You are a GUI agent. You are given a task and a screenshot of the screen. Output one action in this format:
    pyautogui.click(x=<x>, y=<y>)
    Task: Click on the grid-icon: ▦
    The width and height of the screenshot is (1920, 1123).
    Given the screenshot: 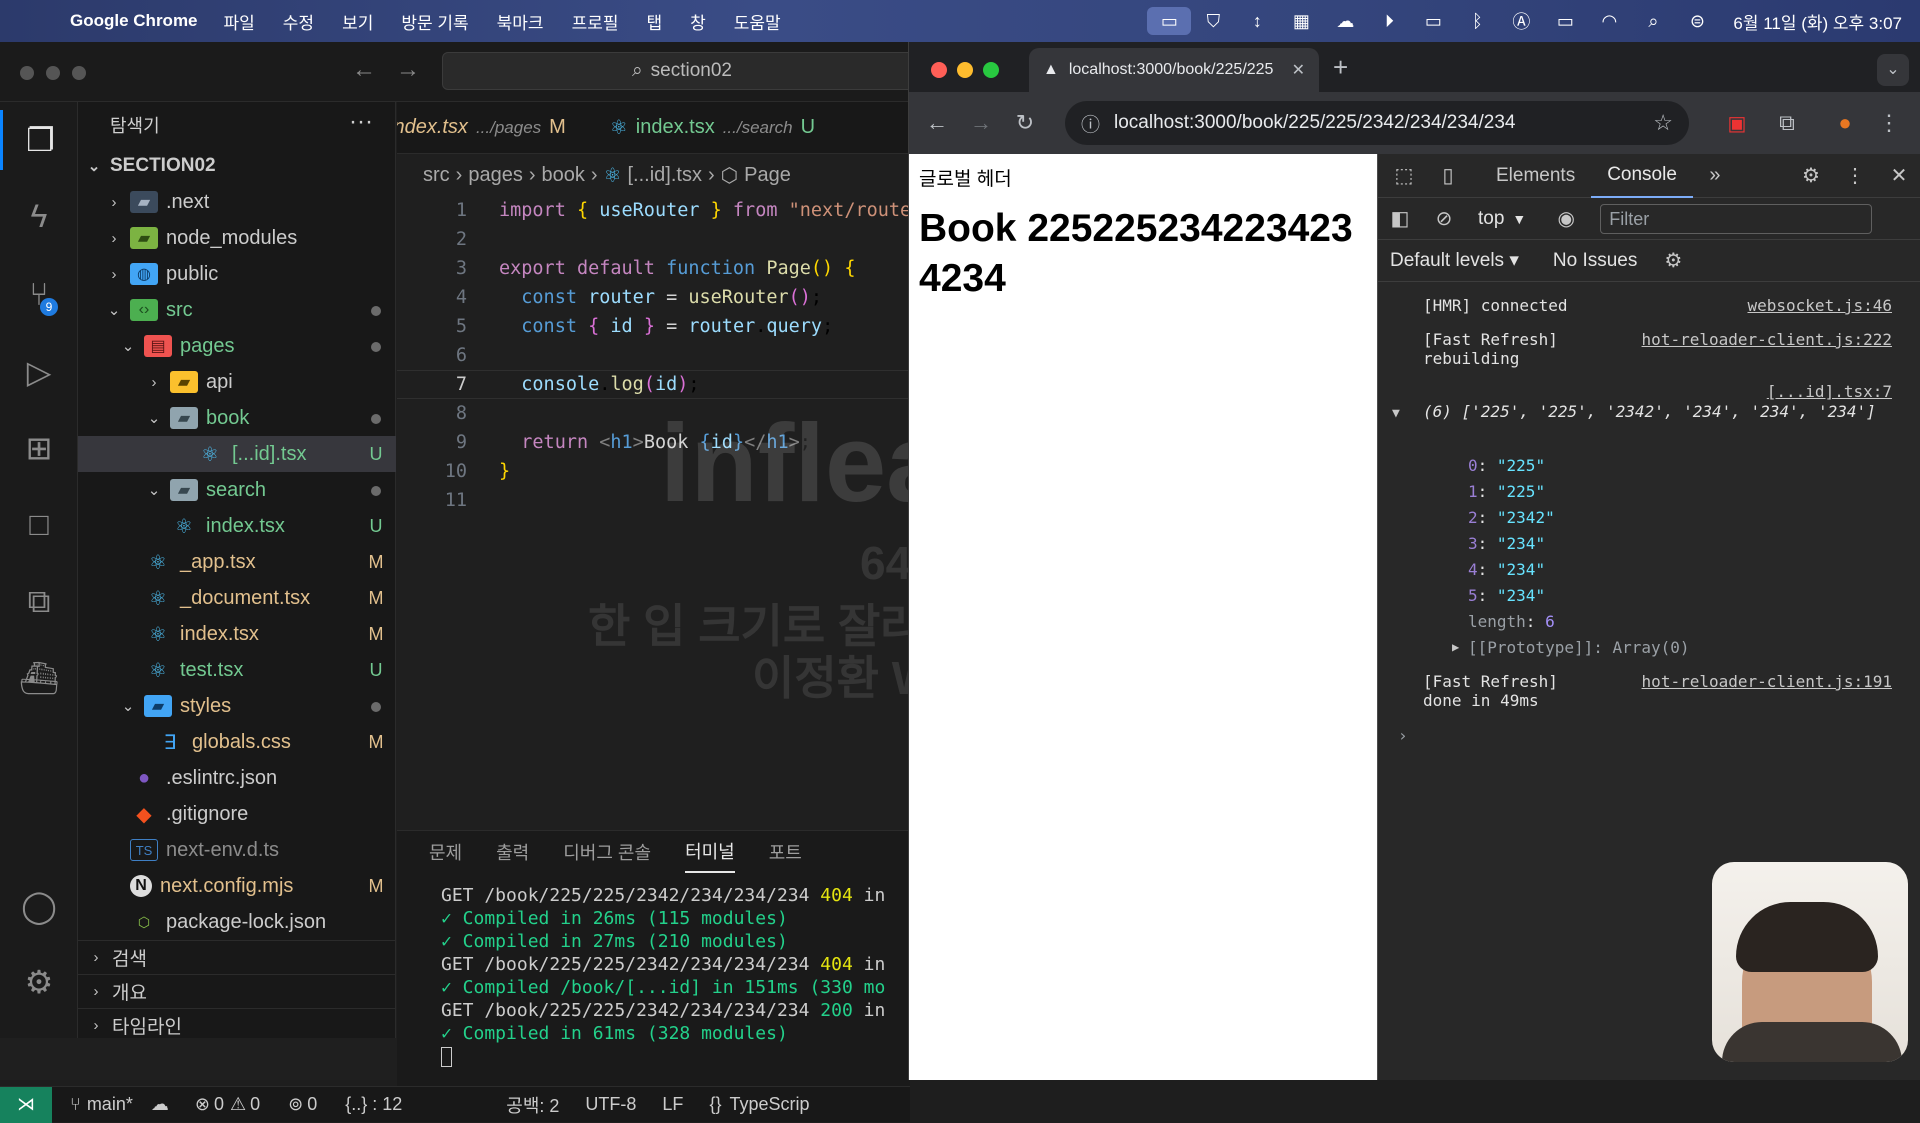 What is the action you would take?
    pyautogui.click(x=1301, y=21)
    